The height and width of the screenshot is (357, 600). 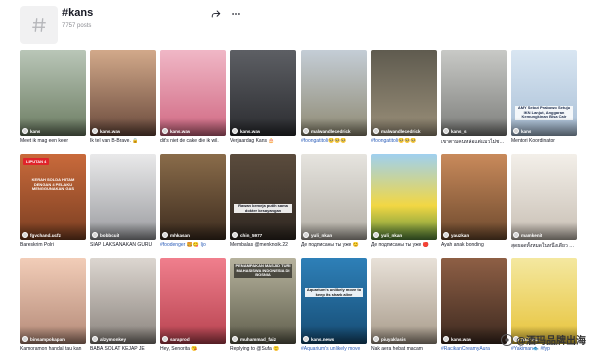 I want to click on video-author: alzymonkey, so click(x=109, y=339).